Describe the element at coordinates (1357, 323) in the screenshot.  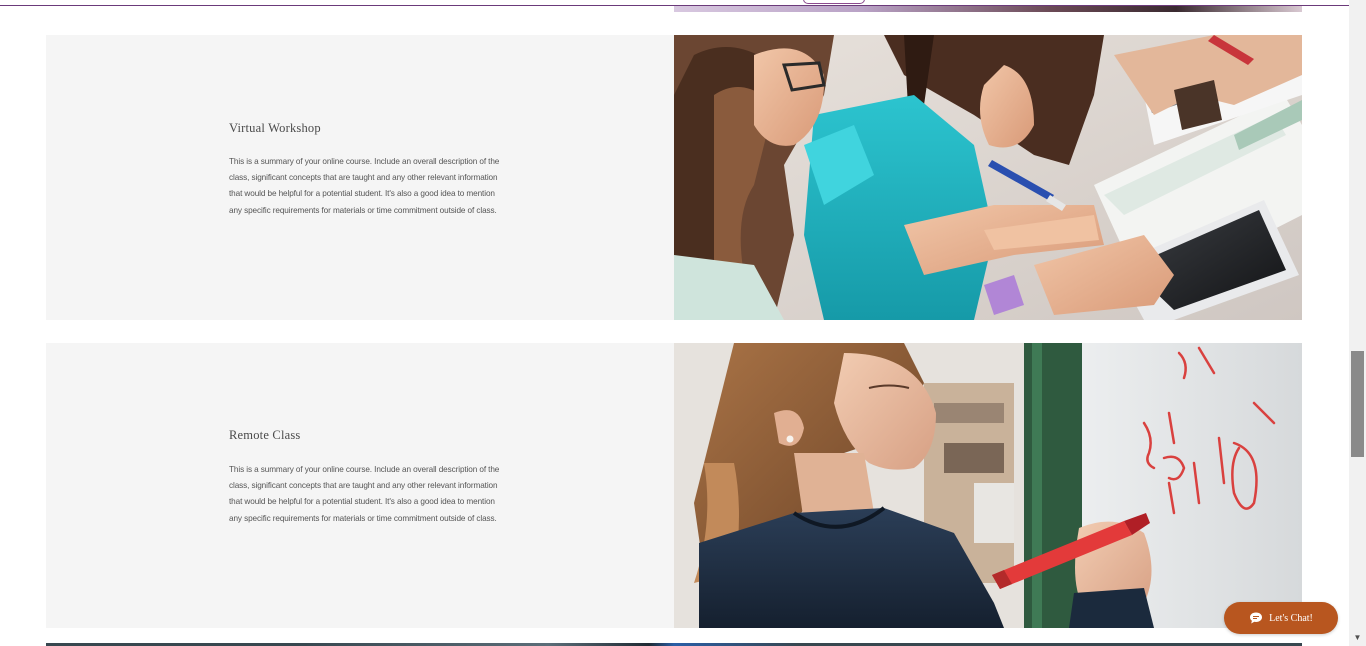
I see `page-scrollbar: ▼` at that location.